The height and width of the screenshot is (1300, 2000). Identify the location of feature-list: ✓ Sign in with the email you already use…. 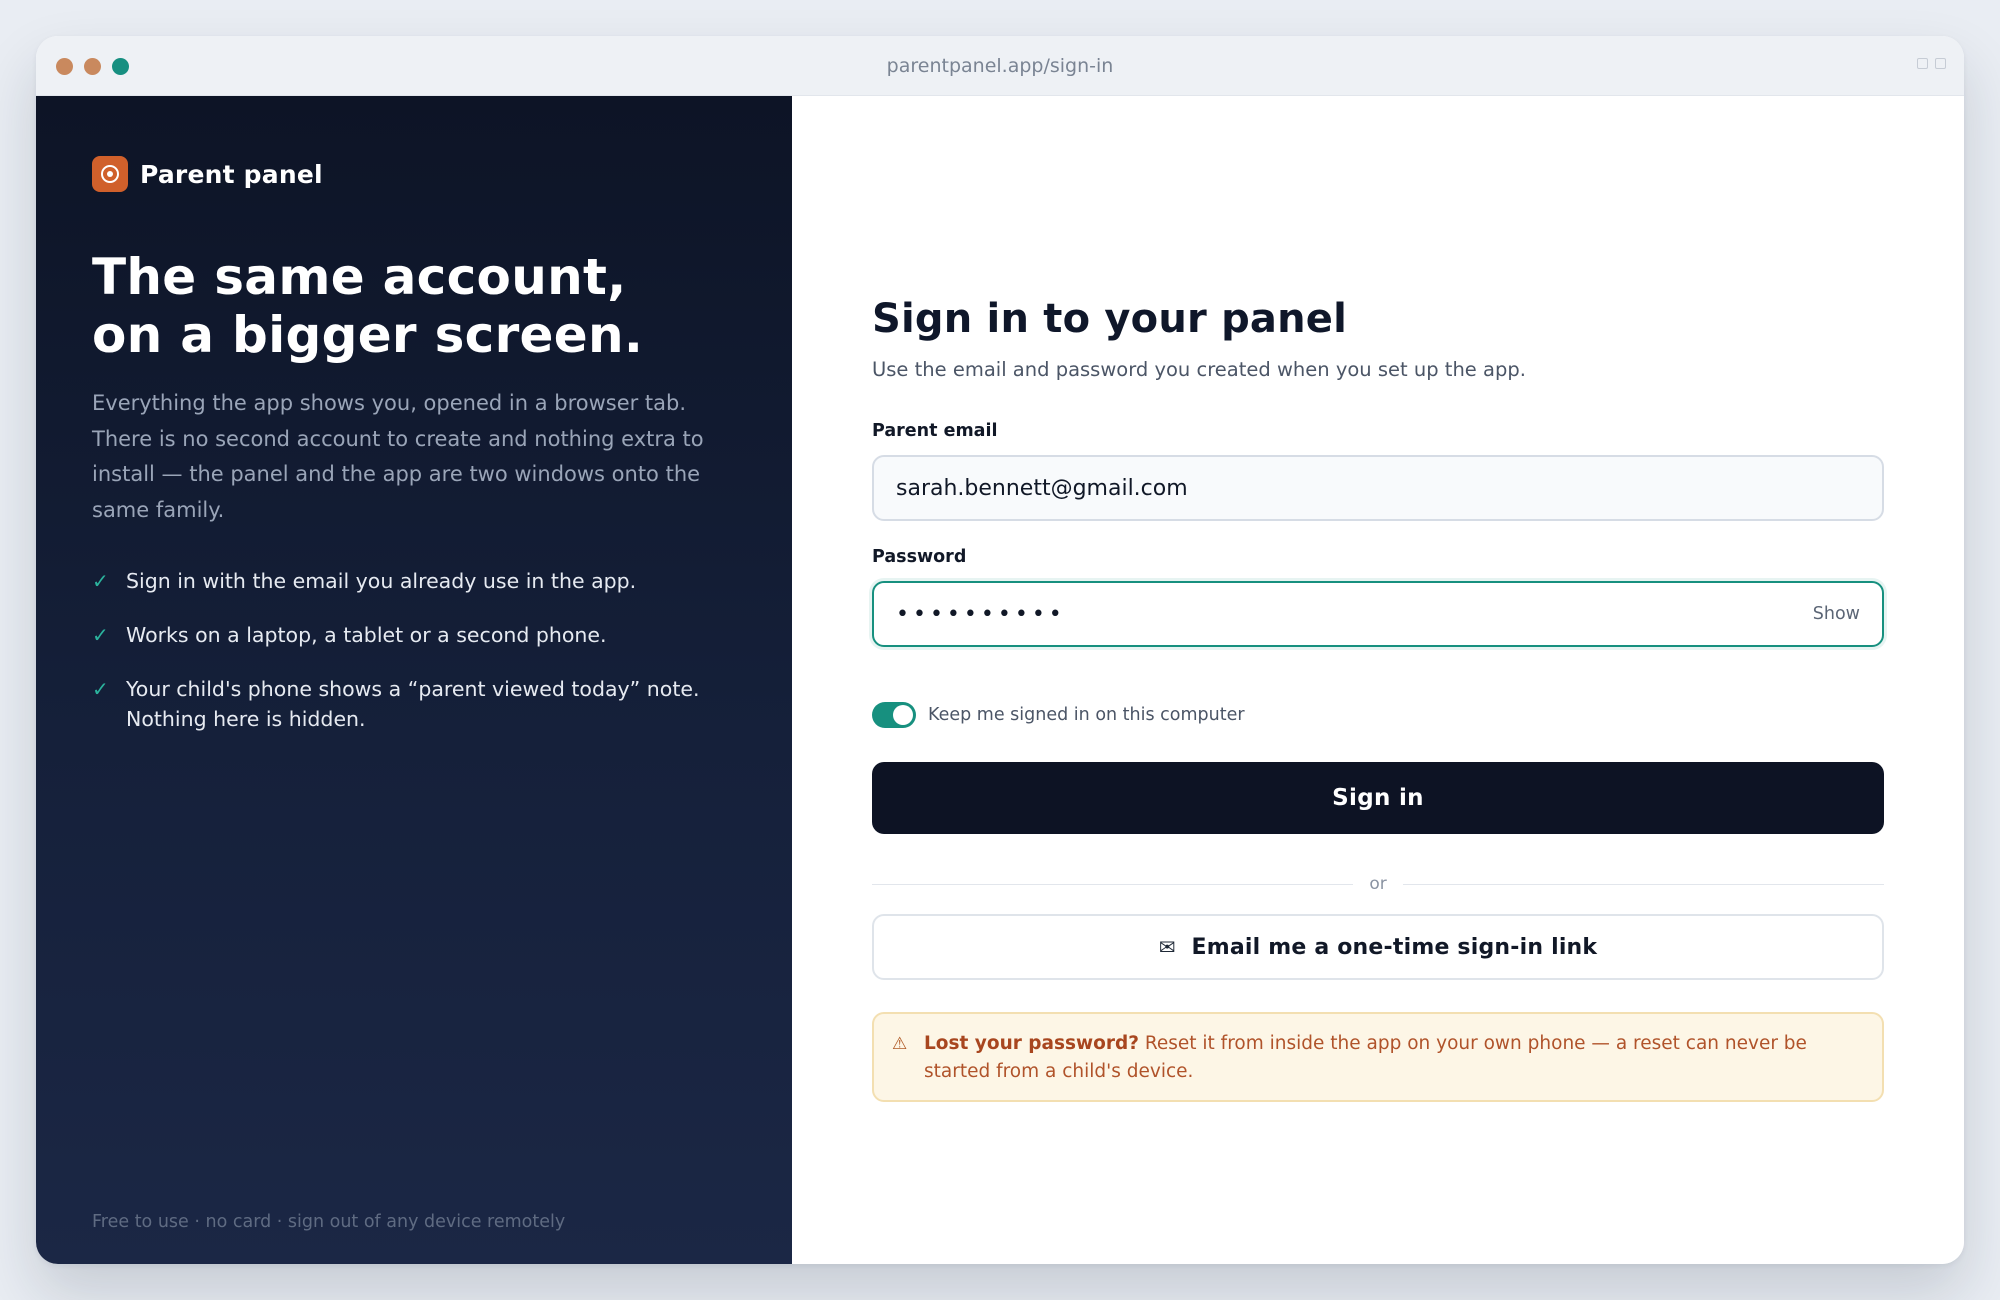
(422, 662).